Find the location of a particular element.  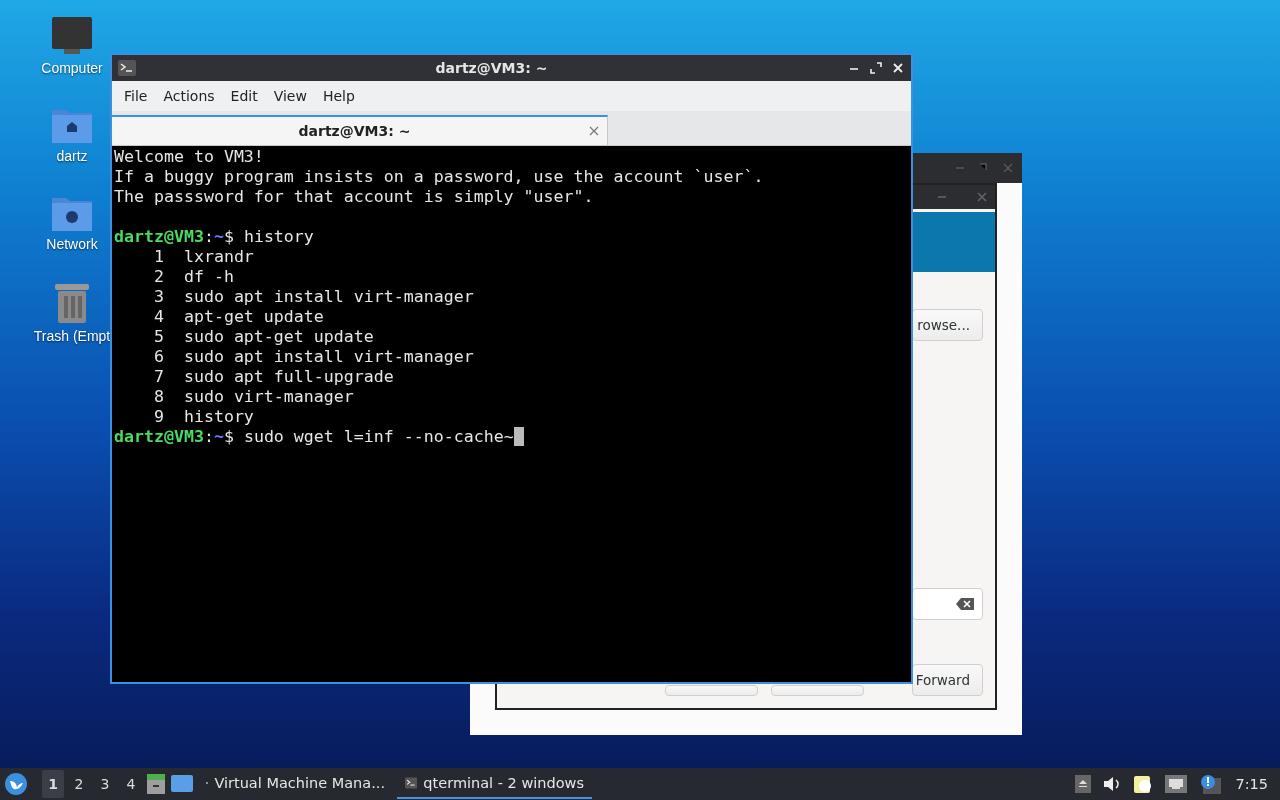

desktop-icon-label: Network is located at coordinates (72, 244).